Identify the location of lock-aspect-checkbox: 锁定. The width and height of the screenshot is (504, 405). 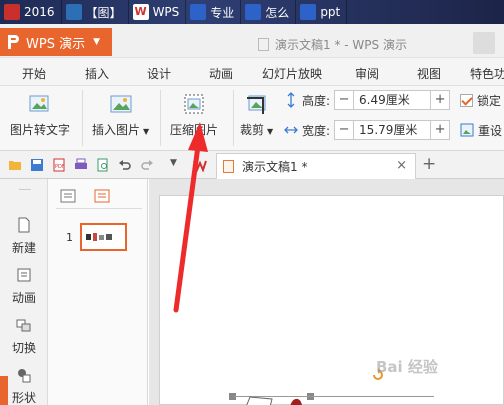
(480, 100).